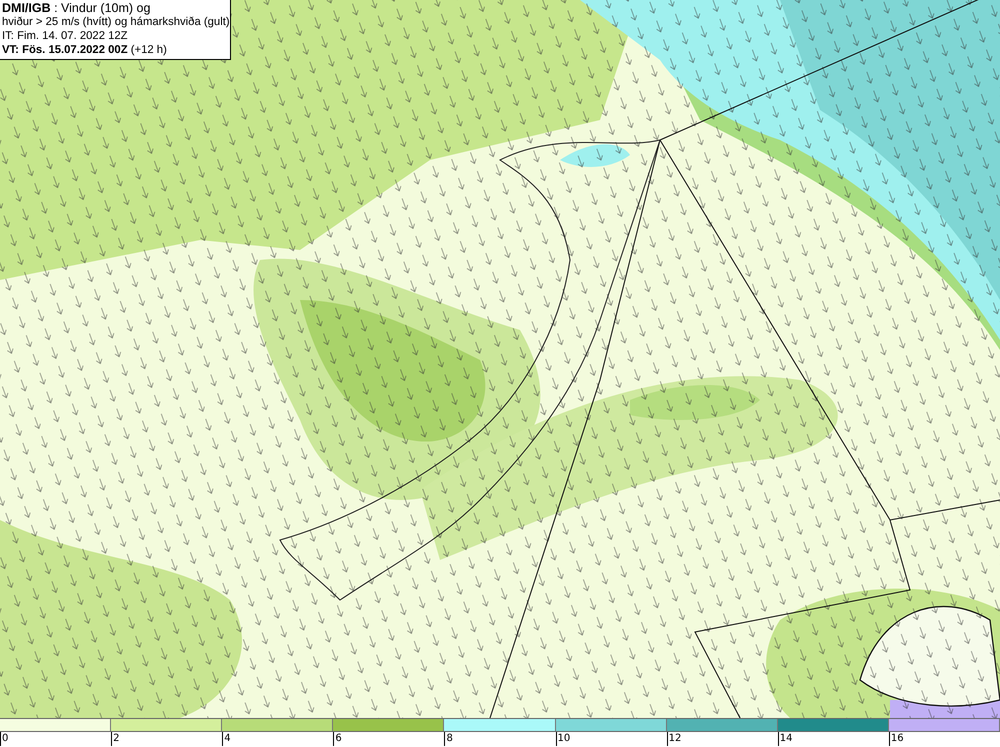  Describe the element at coordinates (674, 739) in the screenshot. I see `scale-tick-label: 12` at that location.